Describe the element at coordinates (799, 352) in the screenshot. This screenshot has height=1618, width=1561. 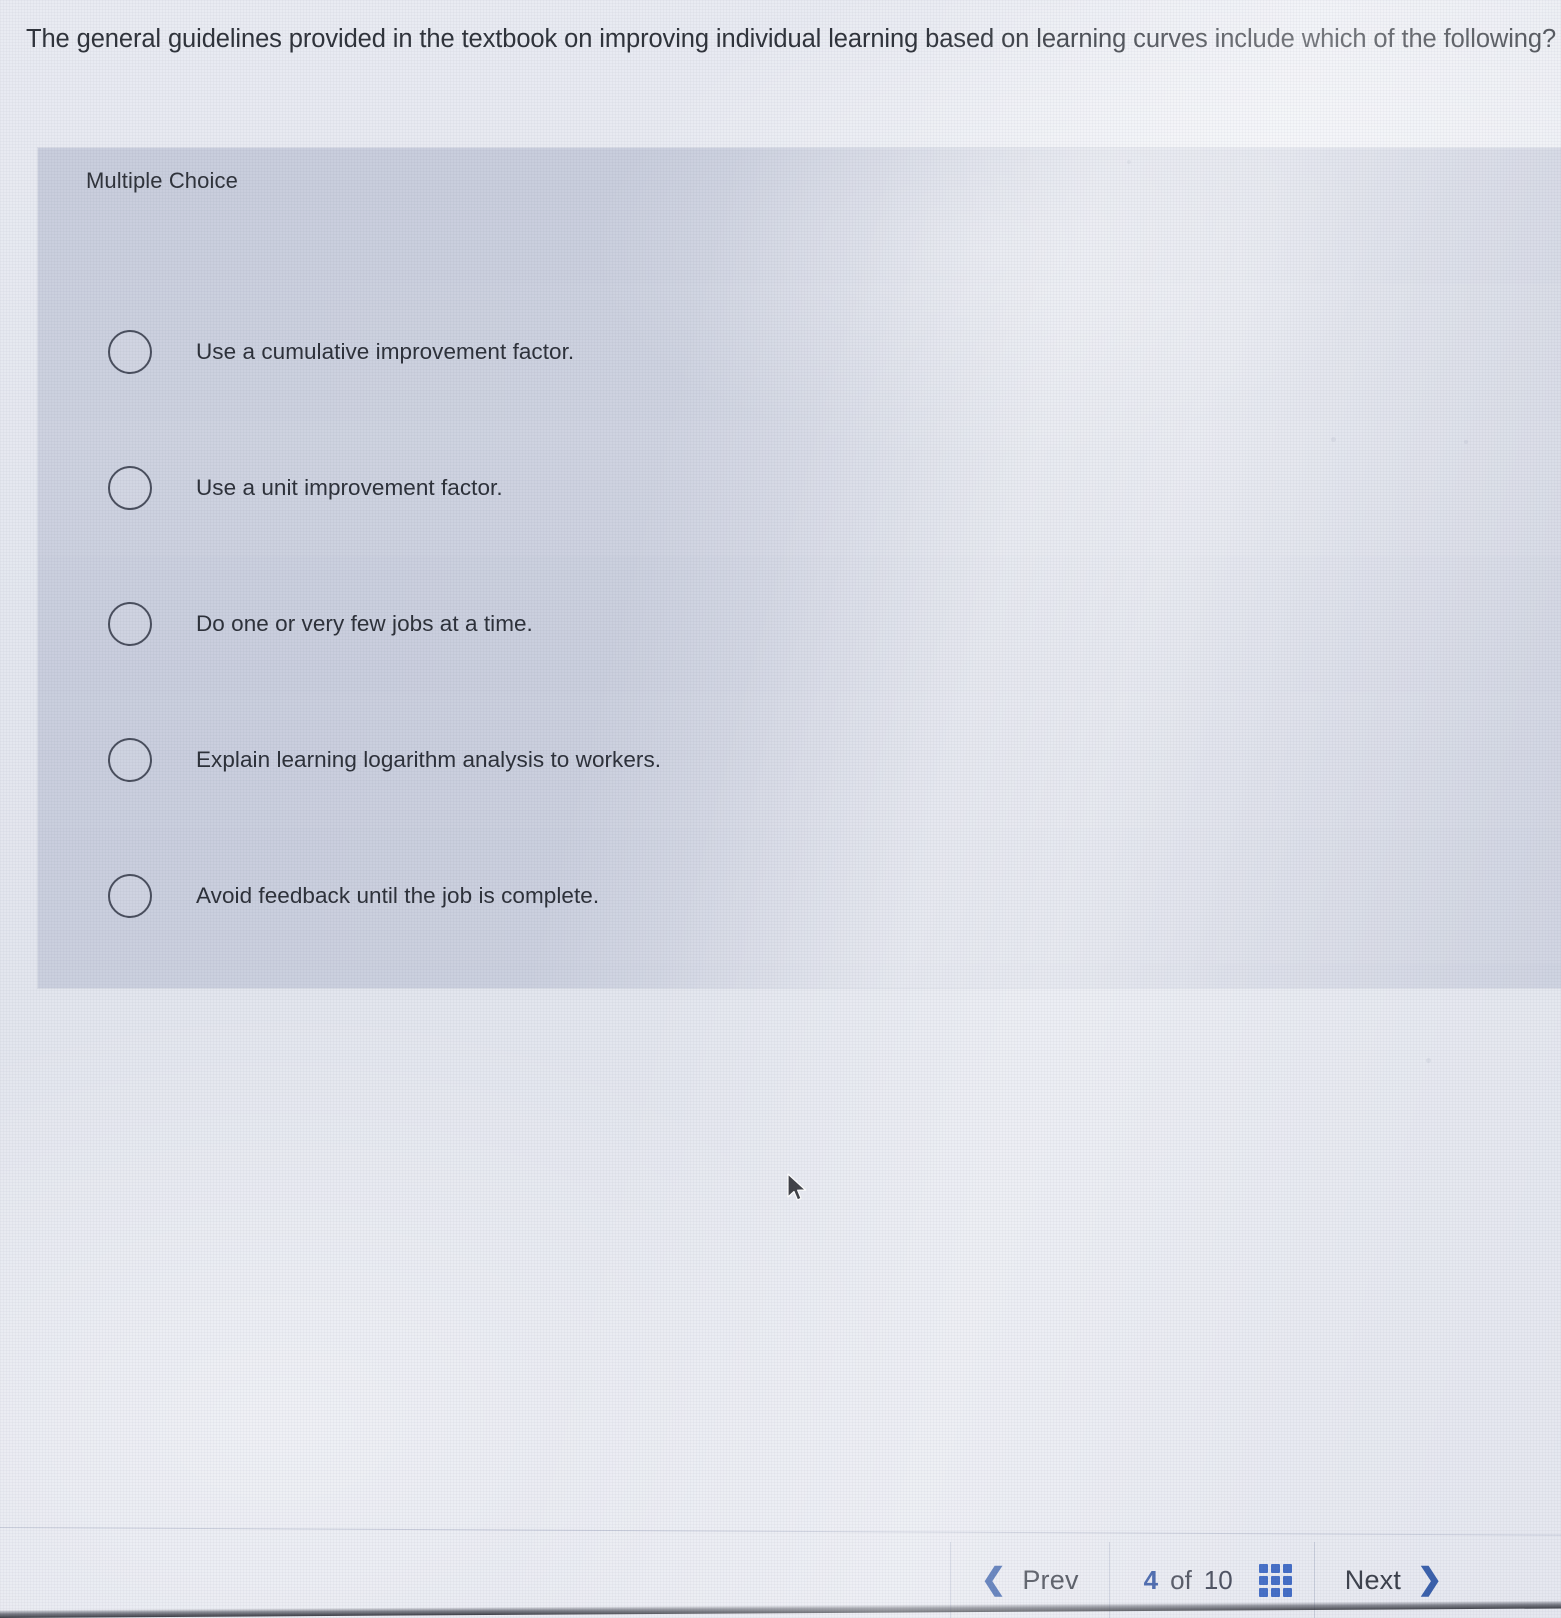
I see `option-row: Use a cumulative improvement factor.` at that location.